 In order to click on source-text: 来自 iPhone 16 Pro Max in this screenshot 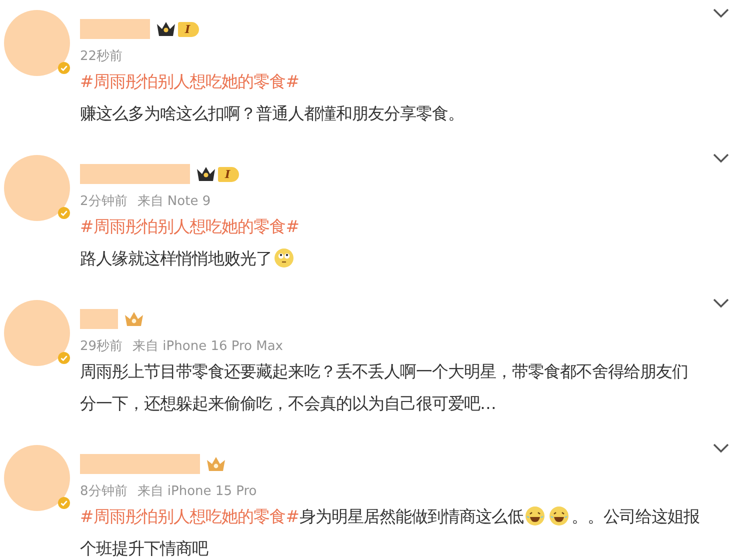, I will do `click(207, 346)`.